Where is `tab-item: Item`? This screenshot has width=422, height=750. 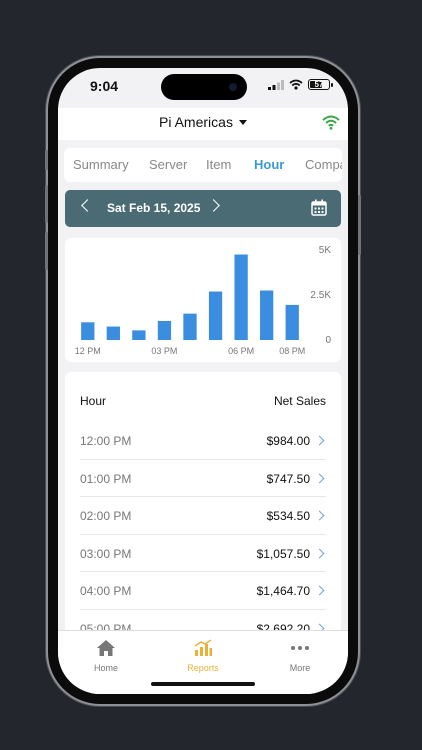 tab-item: Item is located at coordinates (218, 164).